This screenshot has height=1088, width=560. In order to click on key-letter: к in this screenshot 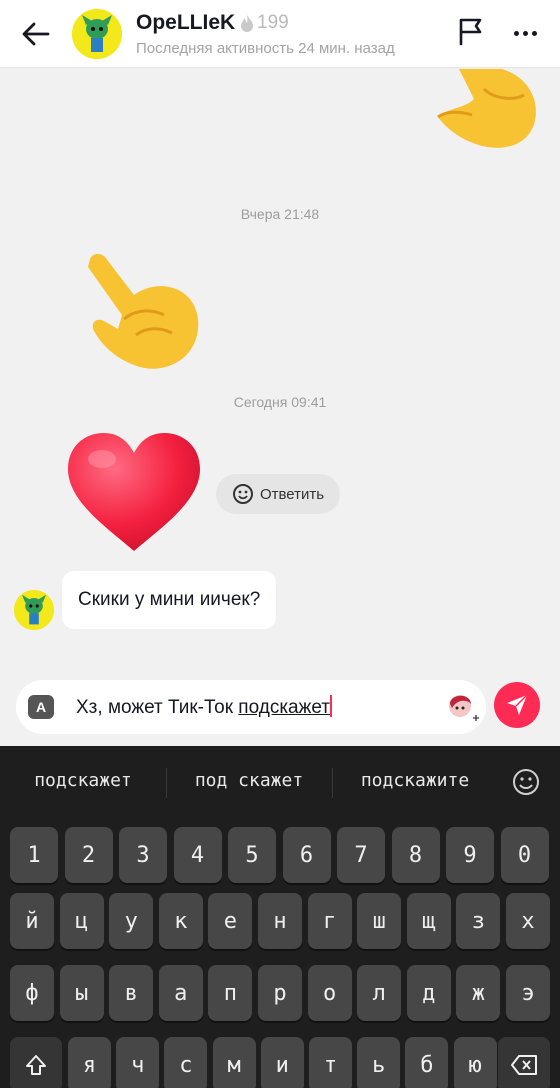, I will do `click(180, 921)`.